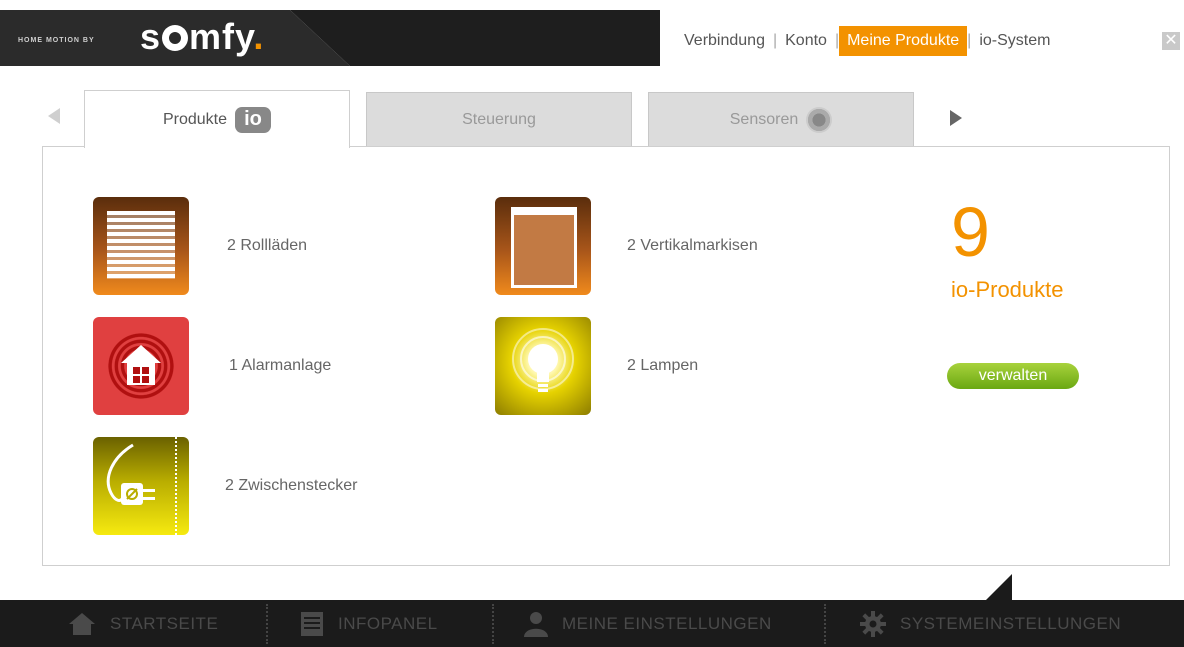 The width and height of the screenshot is (1184, 647). I want to click on product-count-label: io-Produkte, so click(1007, 289).